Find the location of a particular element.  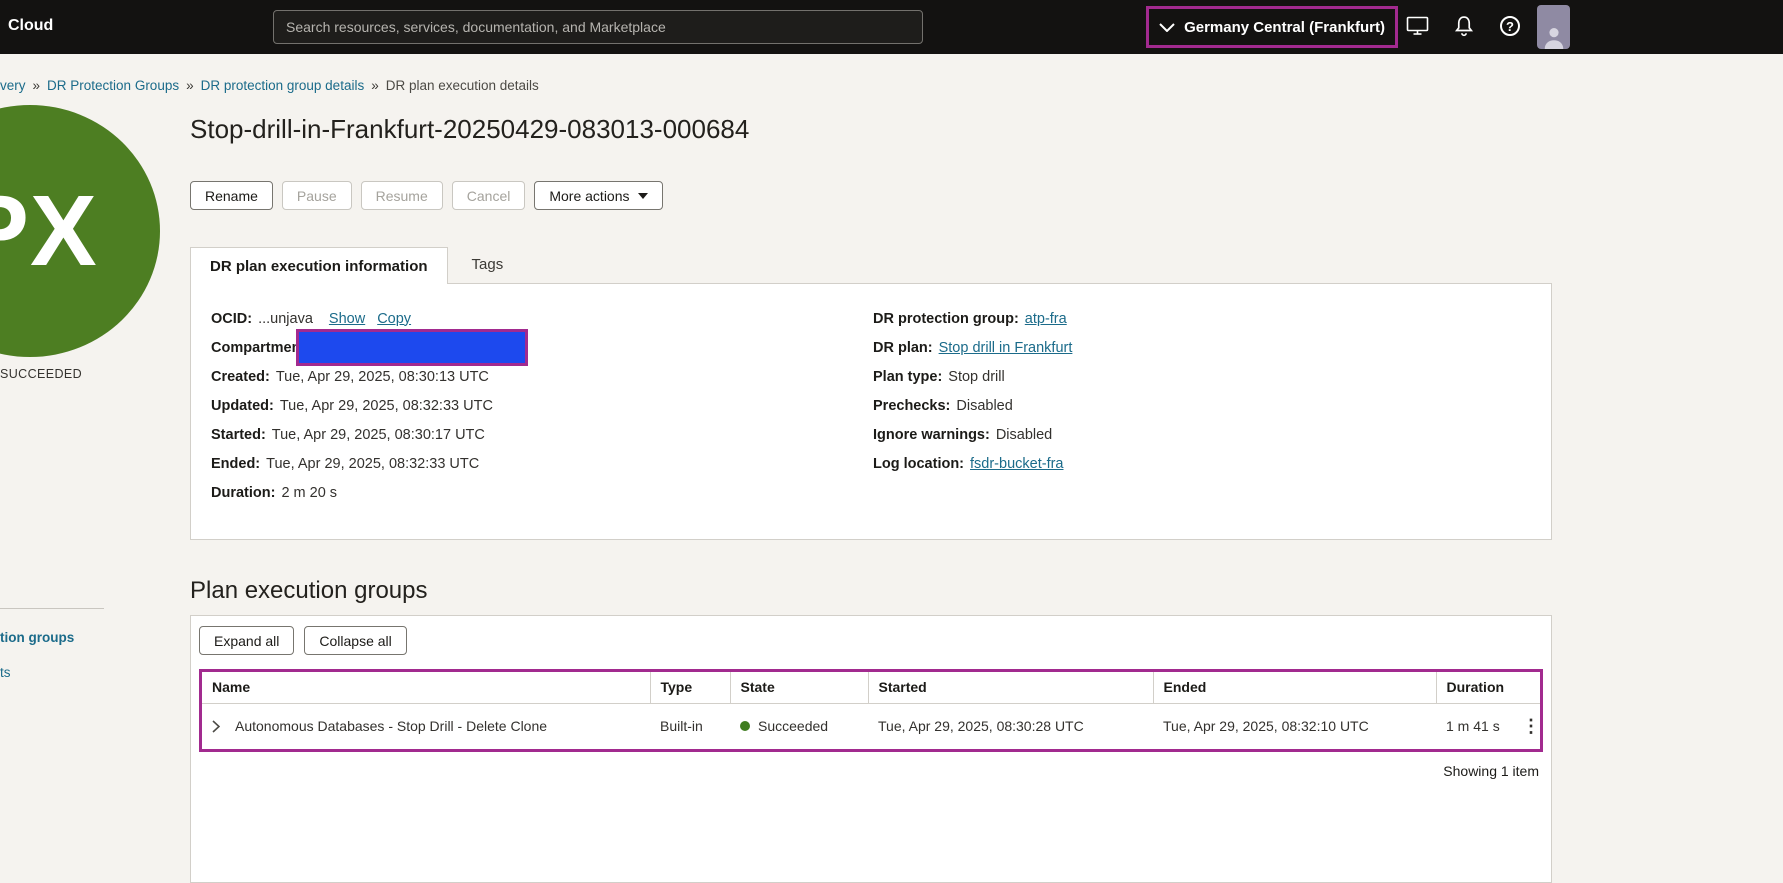

ocid-copy-link: Copy is located at coordinates (394, 319).